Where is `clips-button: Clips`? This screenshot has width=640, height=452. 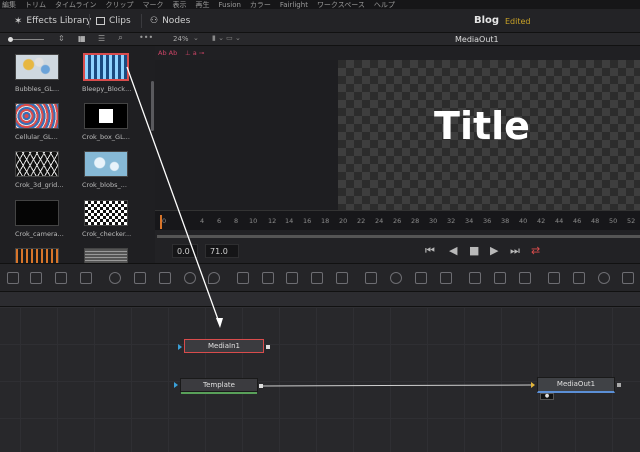 clips-button: Clips is located at coordinates (113, 21).